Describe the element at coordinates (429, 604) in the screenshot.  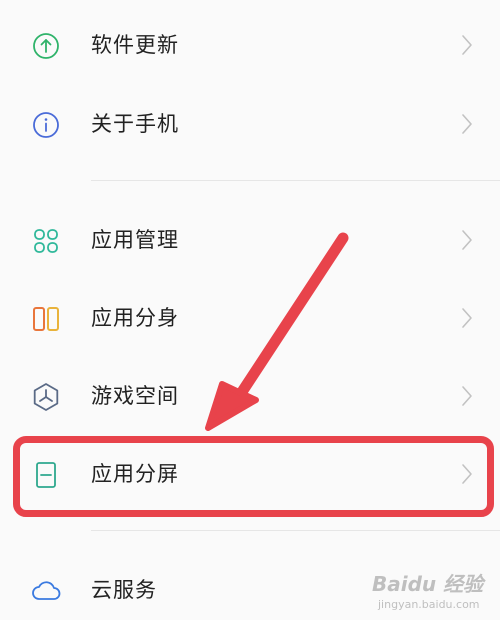
I see `watermark-sub: jingyan.baidu.com` at that location.